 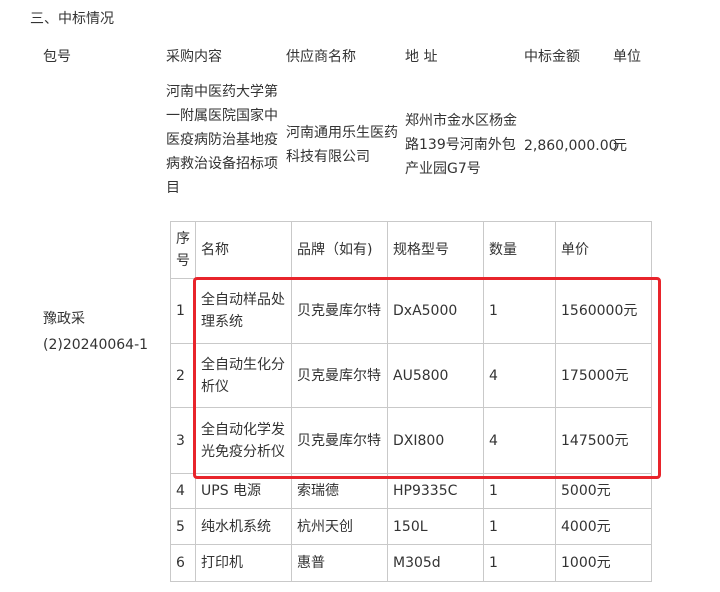 I want to click on row-name: 全自动生化分 析仪, so click(x=243, y=375).